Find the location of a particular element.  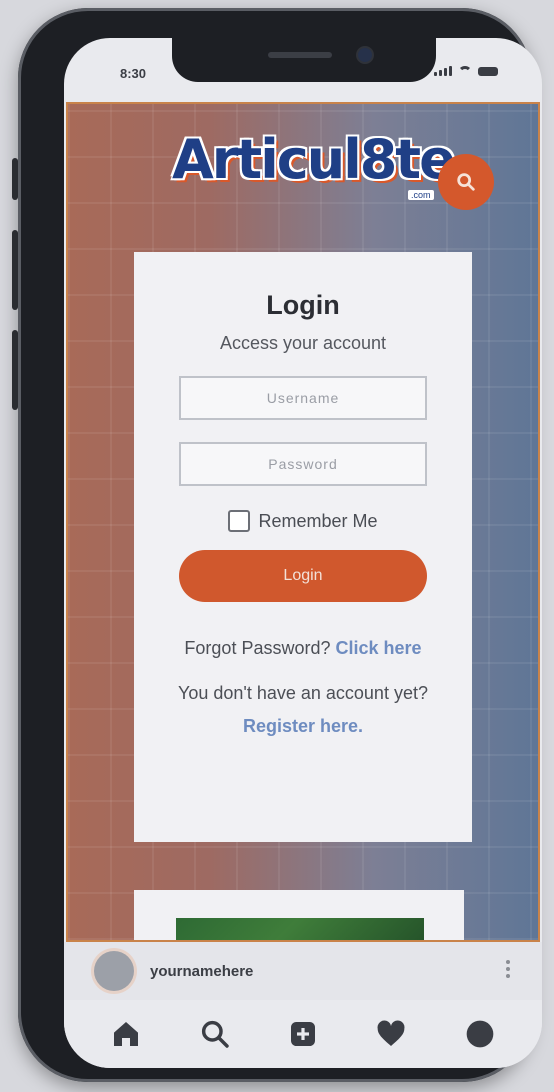

post-header: yournamehere is located at coordinates (303, 971).